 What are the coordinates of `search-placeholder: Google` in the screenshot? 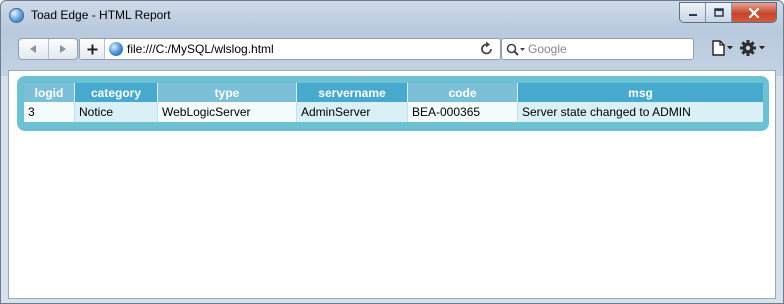 It's located at (547, 49).